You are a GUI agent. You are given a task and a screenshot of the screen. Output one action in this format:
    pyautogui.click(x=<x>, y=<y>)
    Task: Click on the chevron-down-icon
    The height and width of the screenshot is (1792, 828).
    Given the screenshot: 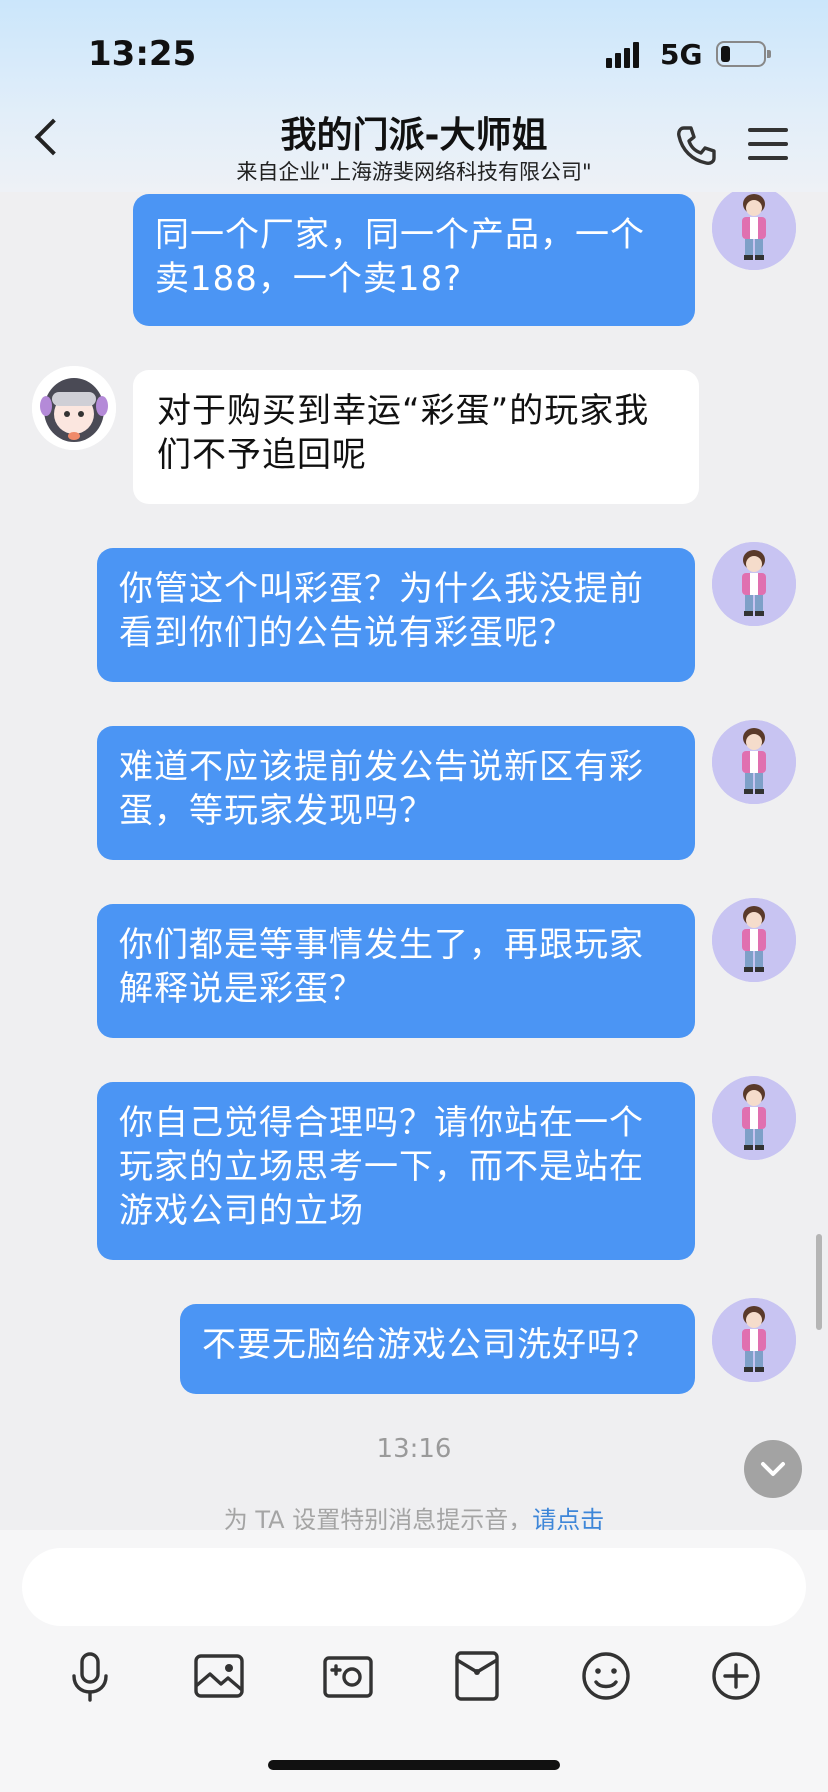 What is the action you would take?
    pyautogui.click(x=773, y=1469)
    